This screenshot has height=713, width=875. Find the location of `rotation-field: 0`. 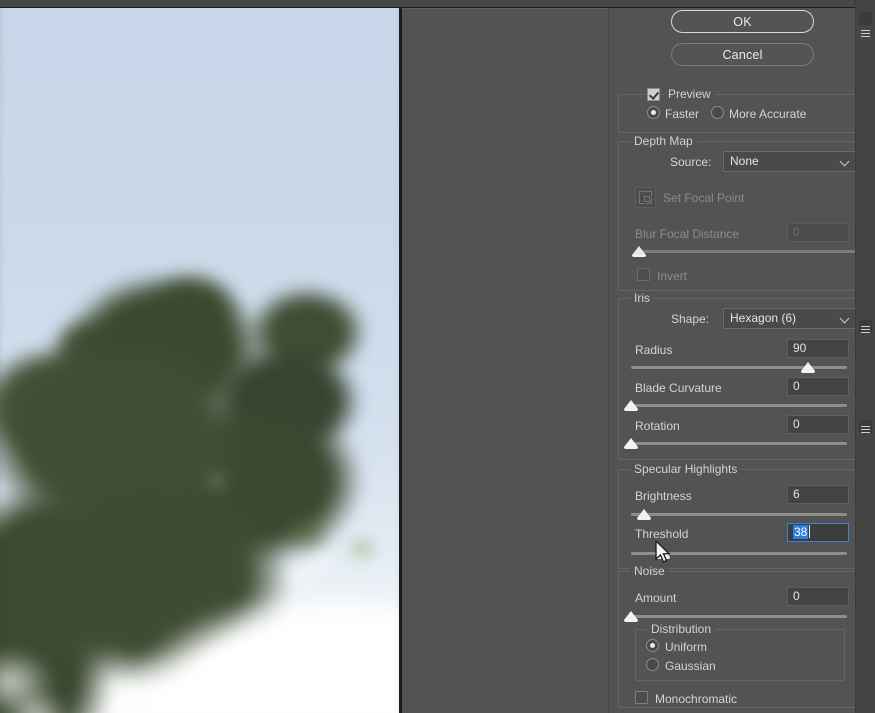

rotation-field: 0 is located at coordinates (818, 424).